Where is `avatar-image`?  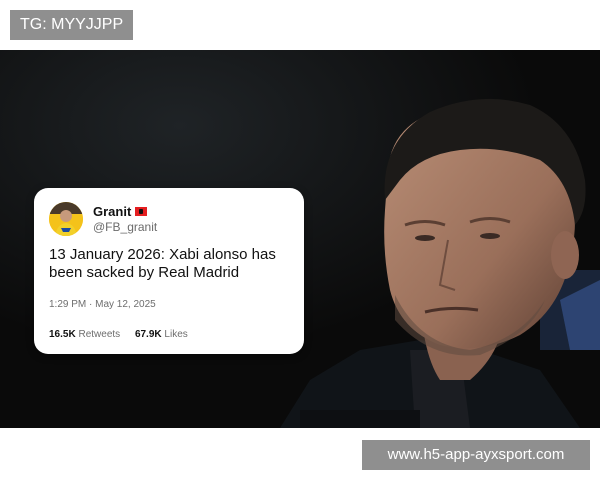
avatar-image is located at coordinates (66, 219).